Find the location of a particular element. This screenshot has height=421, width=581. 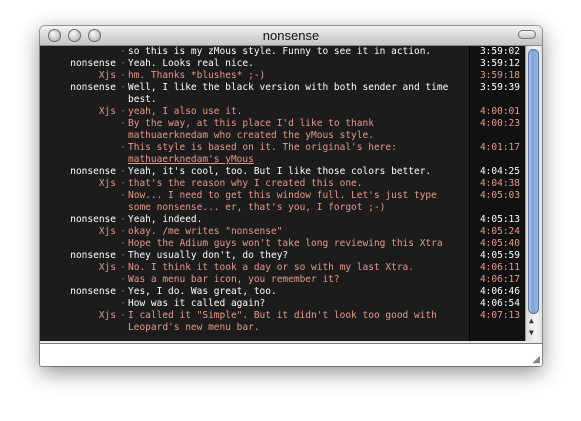

message-row: Xjs · okay. /me writes "nonsense" 4:05:24 is located at coordinates (283, 232).